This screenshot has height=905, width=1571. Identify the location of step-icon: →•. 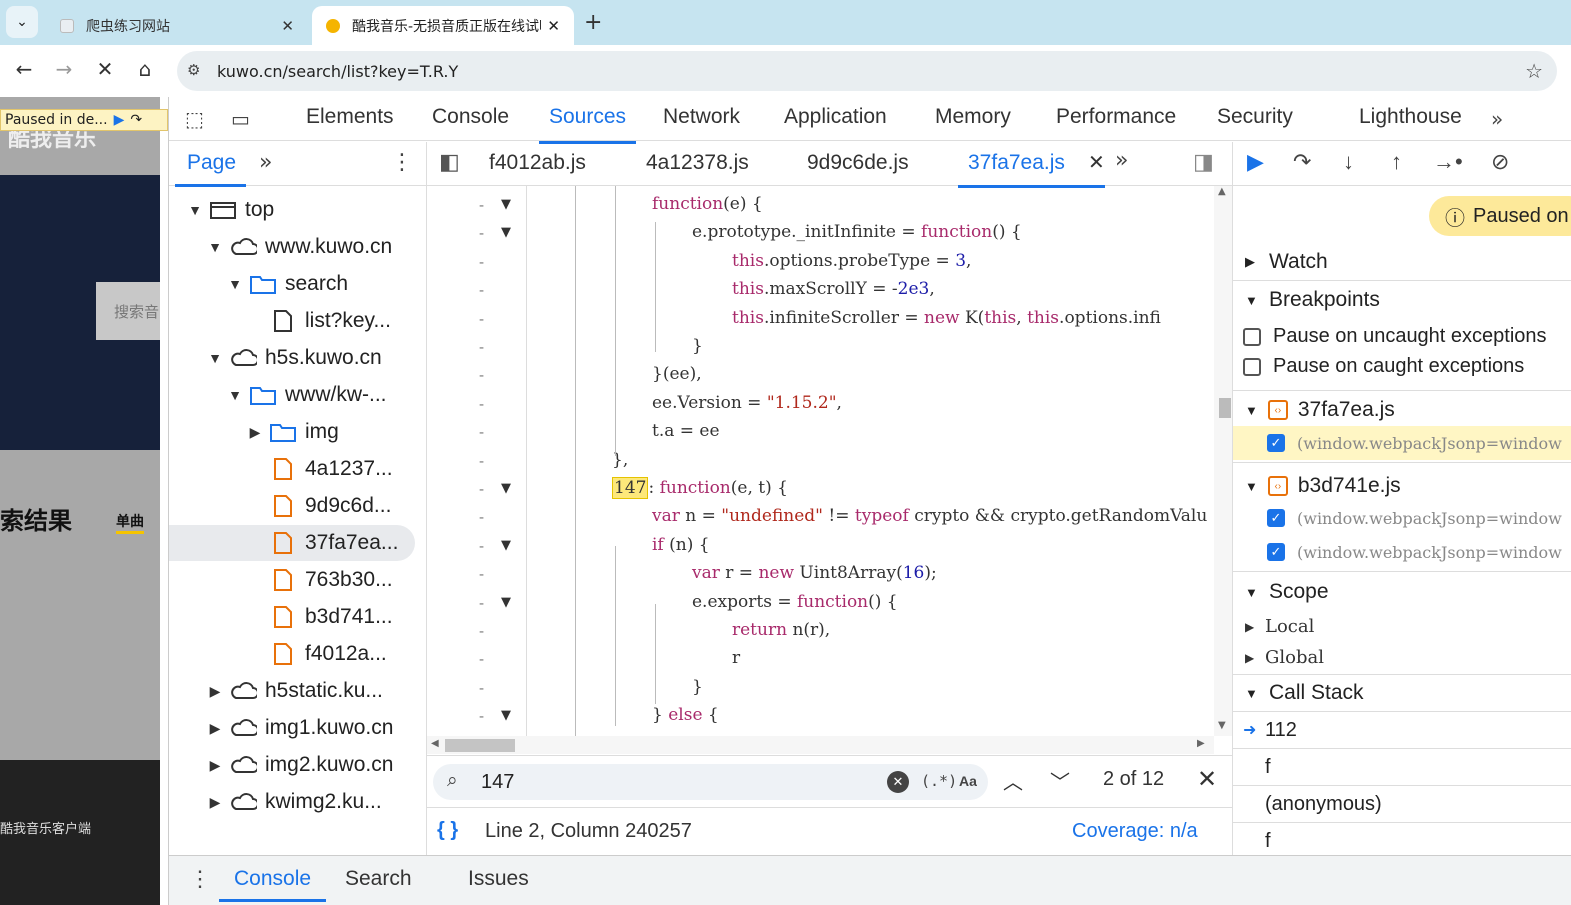
(1448, 162).